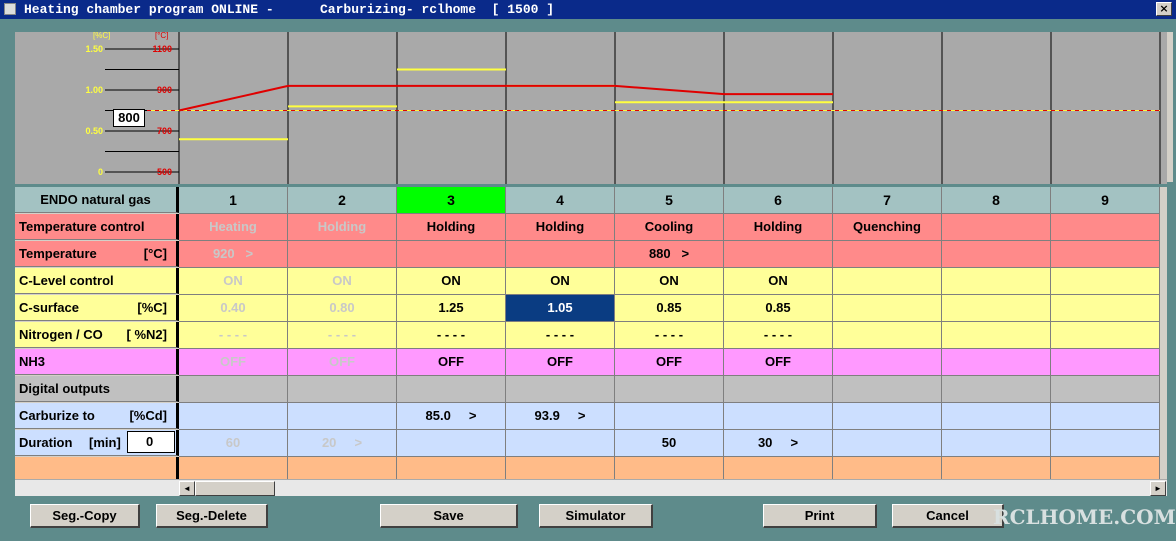 The width and height of the screenshot is (1176, 541). What do you see at coordinates (560, 362) in the screenshot?
I see `cell-nh3-4: OFF` at bounding box center [560, 362].